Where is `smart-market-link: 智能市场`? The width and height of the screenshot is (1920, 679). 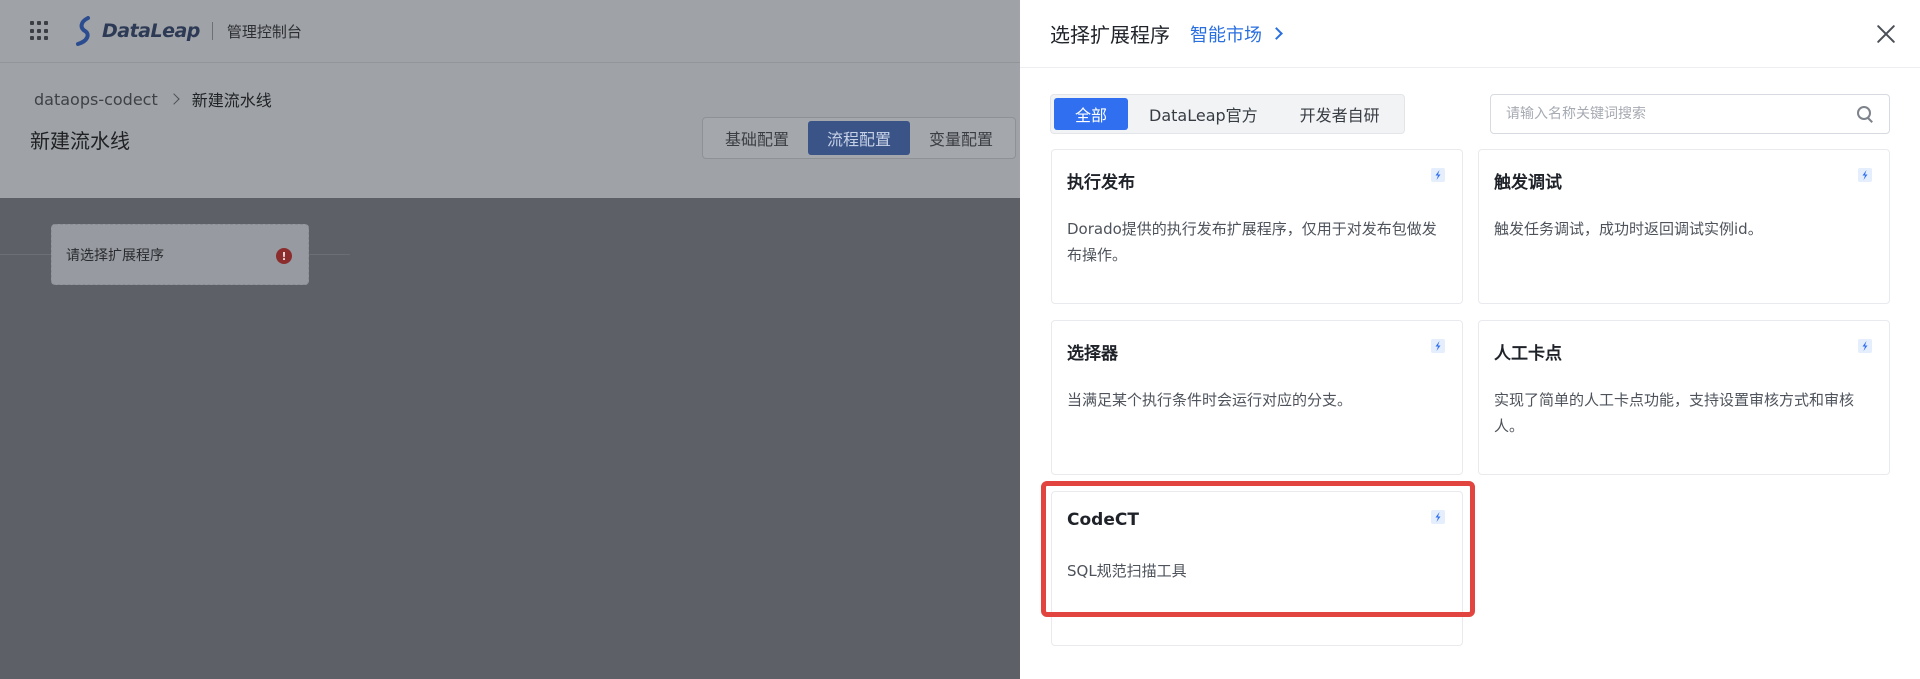
smart-market-link: 智能市场 is located at coordinates (1236, 34).